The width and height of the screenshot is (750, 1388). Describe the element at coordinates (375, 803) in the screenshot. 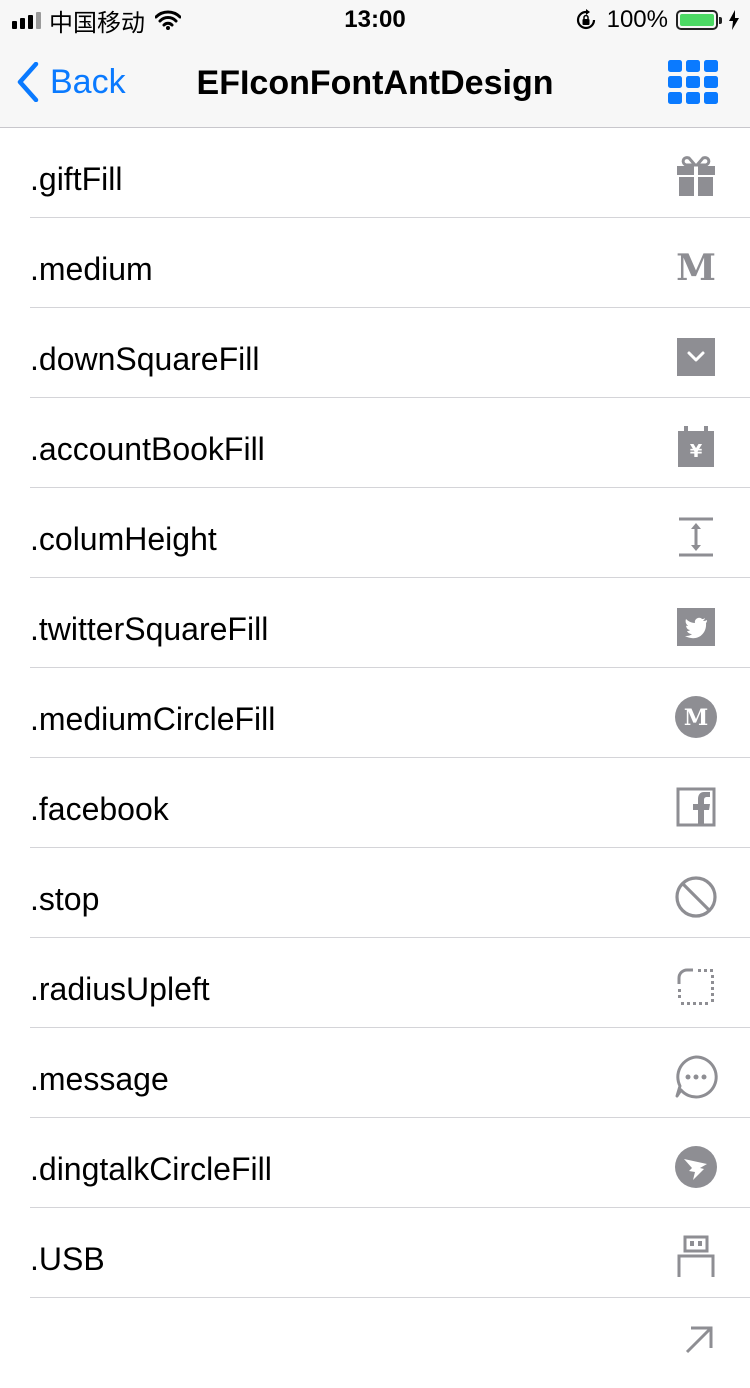

I see `list-item: .facebook` at that location.